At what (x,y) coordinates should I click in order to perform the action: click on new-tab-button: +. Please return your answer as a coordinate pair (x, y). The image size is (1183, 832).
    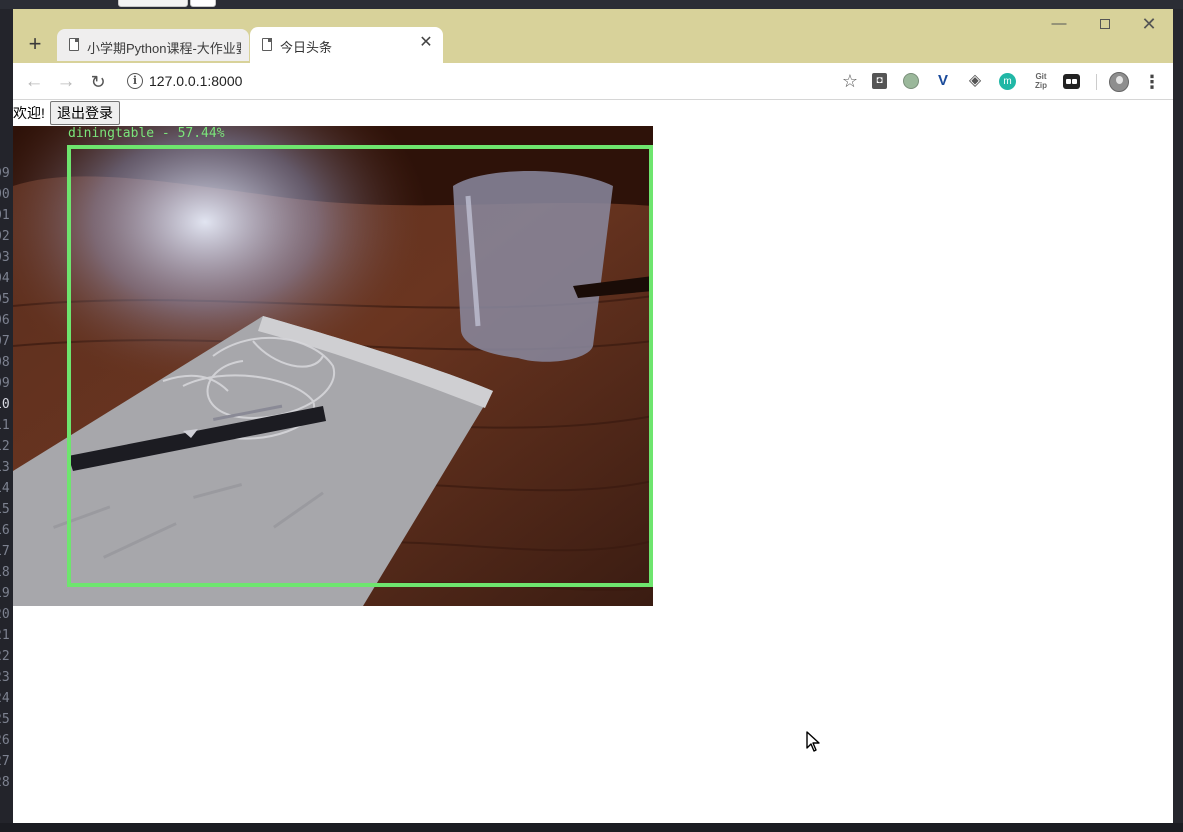
    Looking at the image, I should click on (35, 44).